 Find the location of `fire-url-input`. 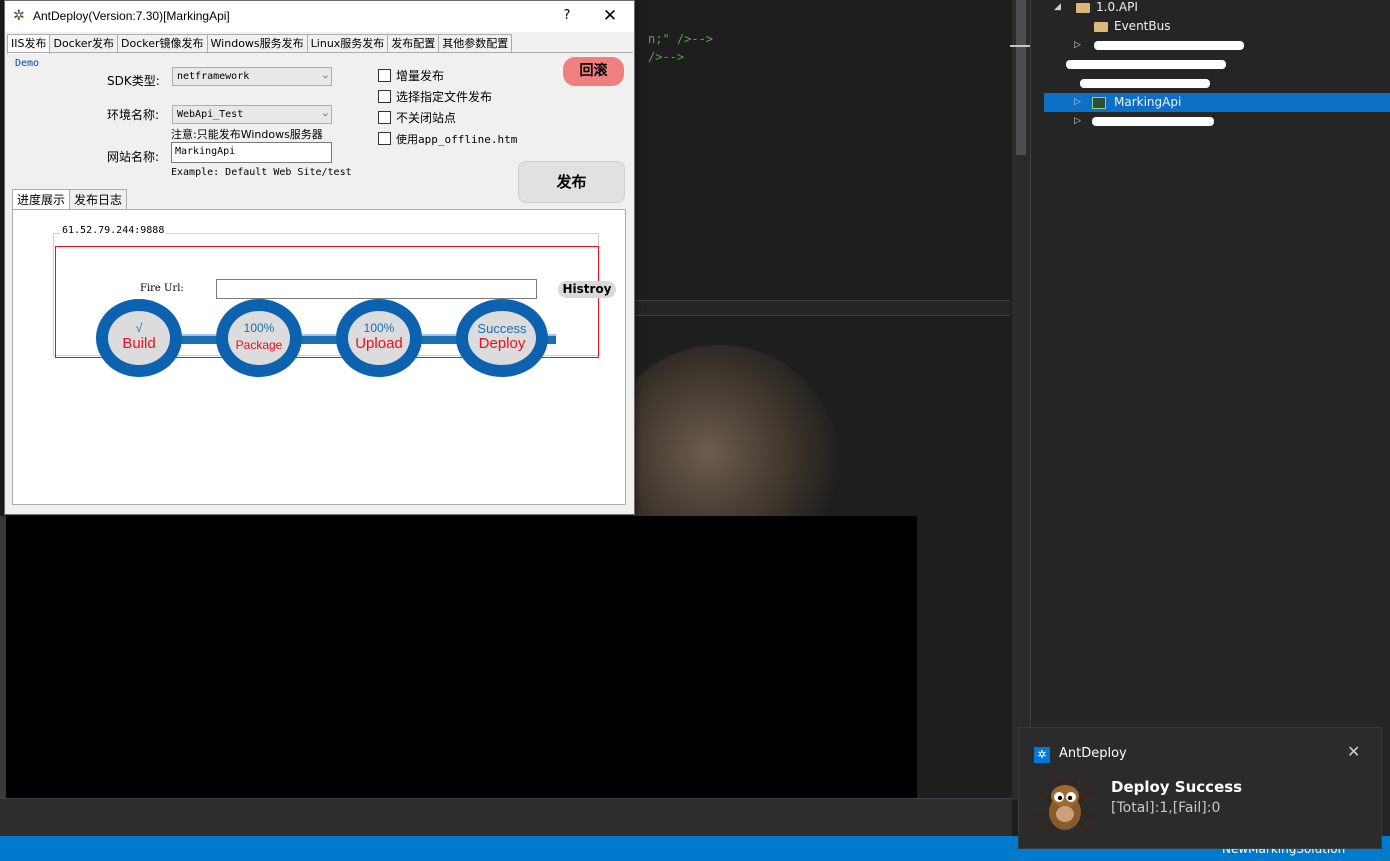

fire-url-input is located at coordinates (376, 289).